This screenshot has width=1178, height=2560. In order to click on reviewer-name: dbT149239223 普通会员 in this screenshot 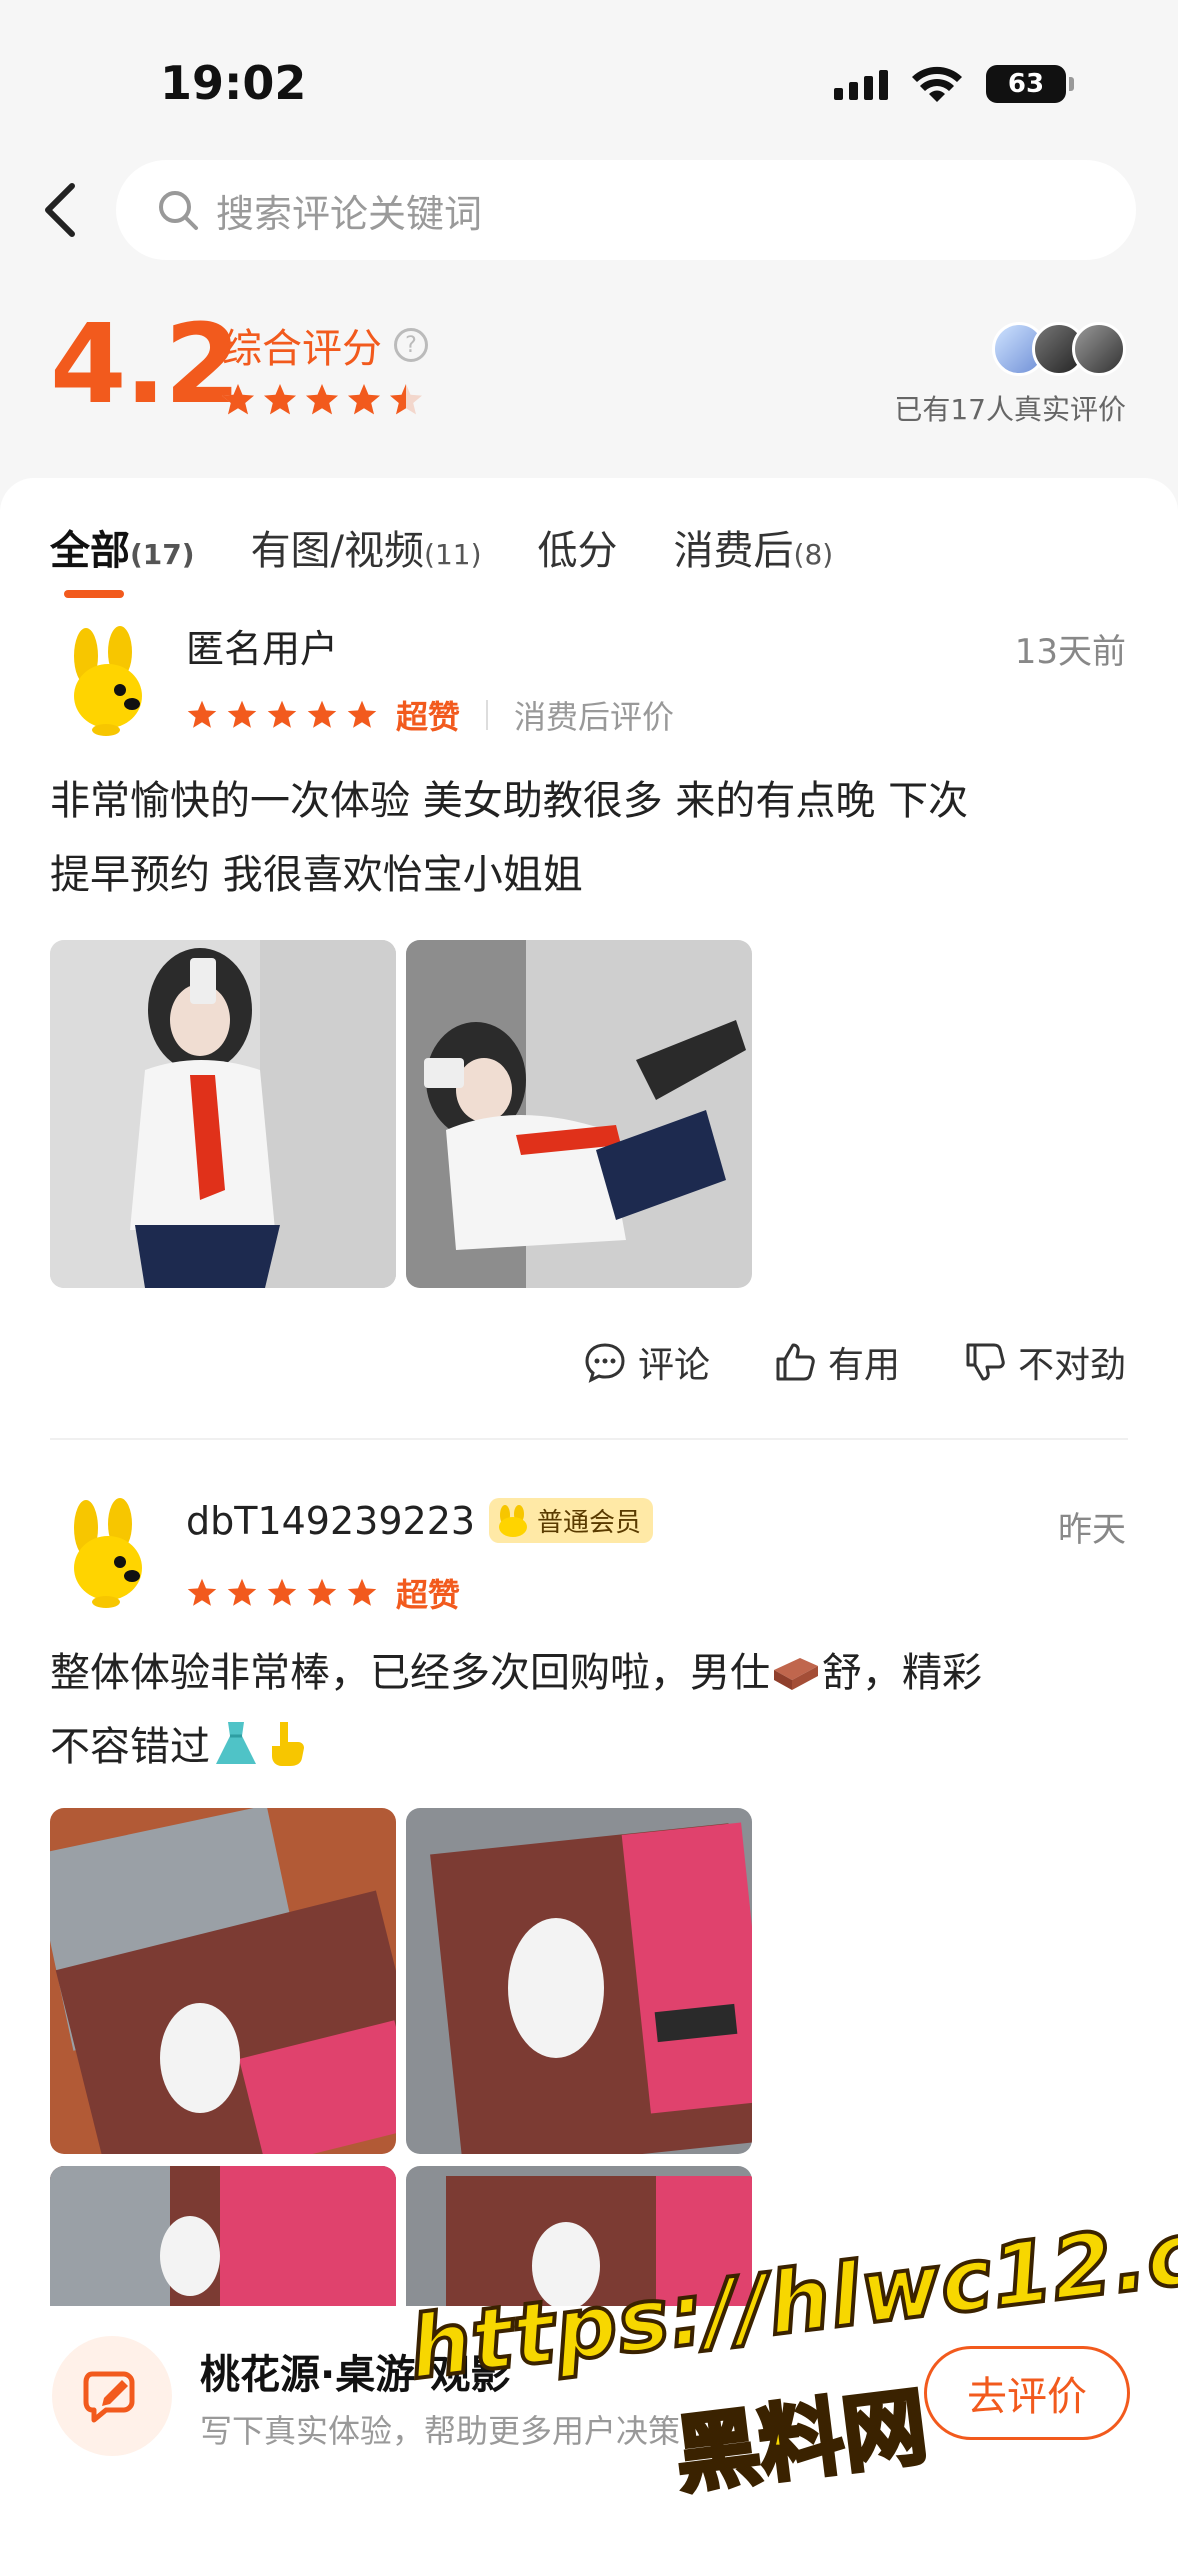, I will do `click(420, 1520)`.